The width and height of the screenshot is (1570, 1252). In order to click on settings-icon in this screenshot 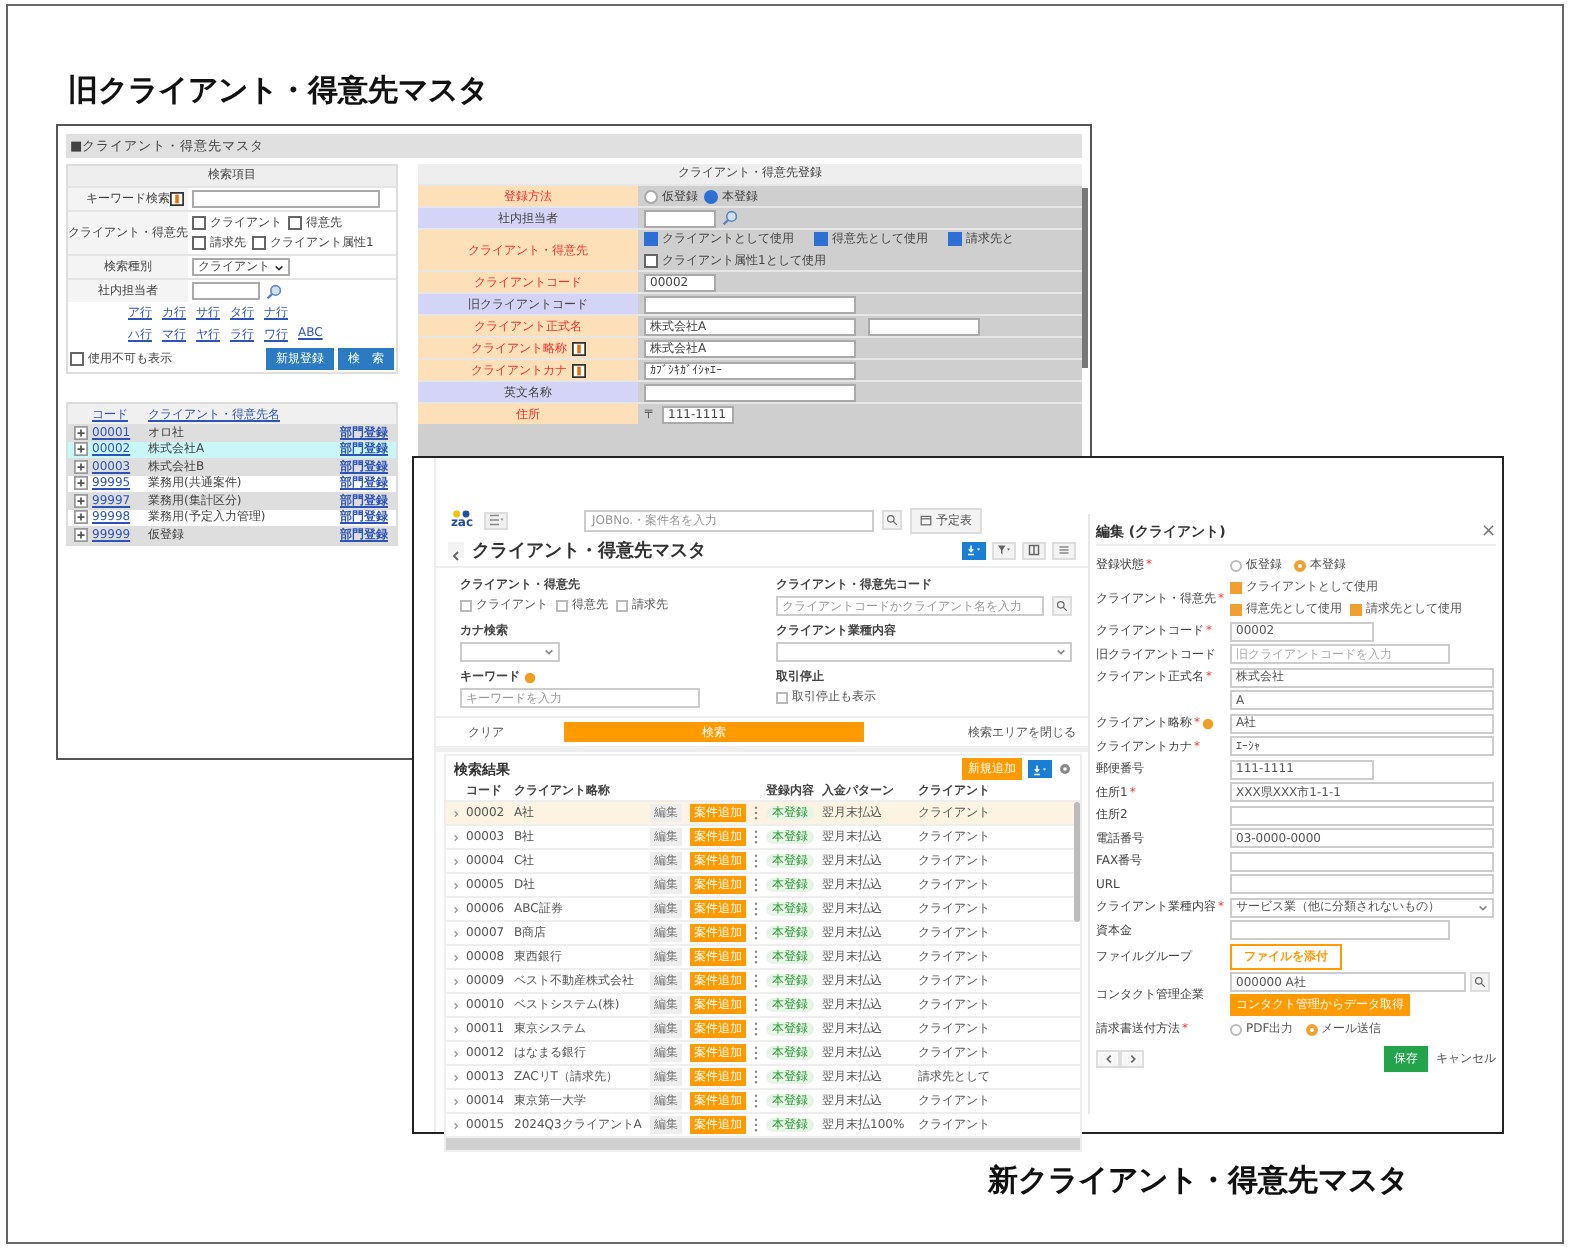, I will do `click(1065, 769)`.